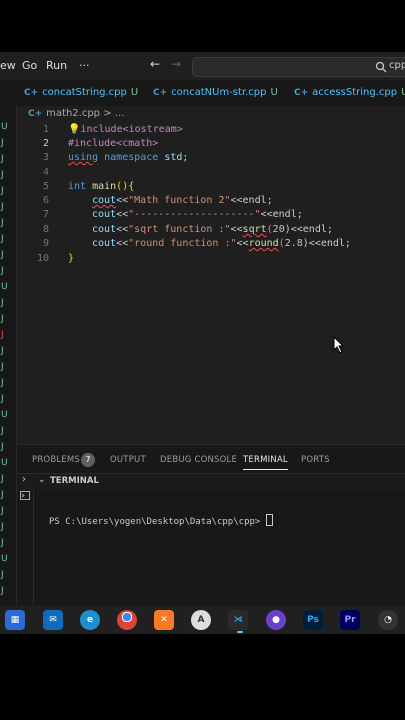 This screenshot has height=720, width=405. What do you see at coordinates (265, 462) in the screenshot?
I see `tab-terminal: TERMINAL` at bounding box center [265, 462].